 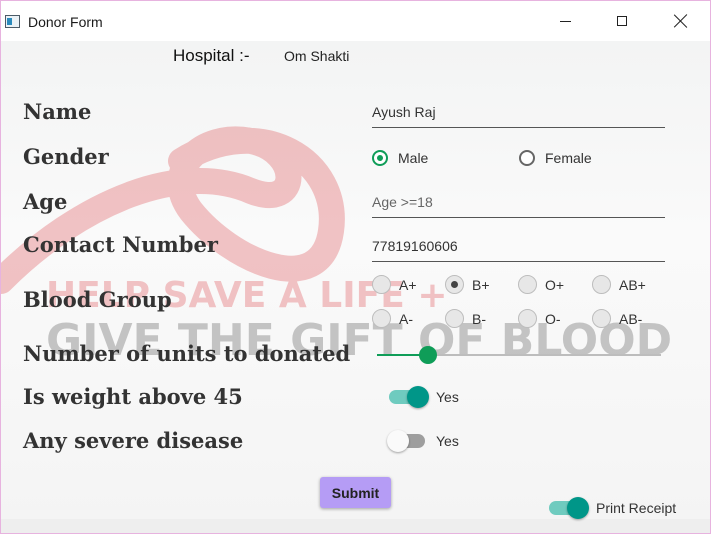 I want to click on blood-group-o-pos-radio: O+, so click(x=541, y=284).